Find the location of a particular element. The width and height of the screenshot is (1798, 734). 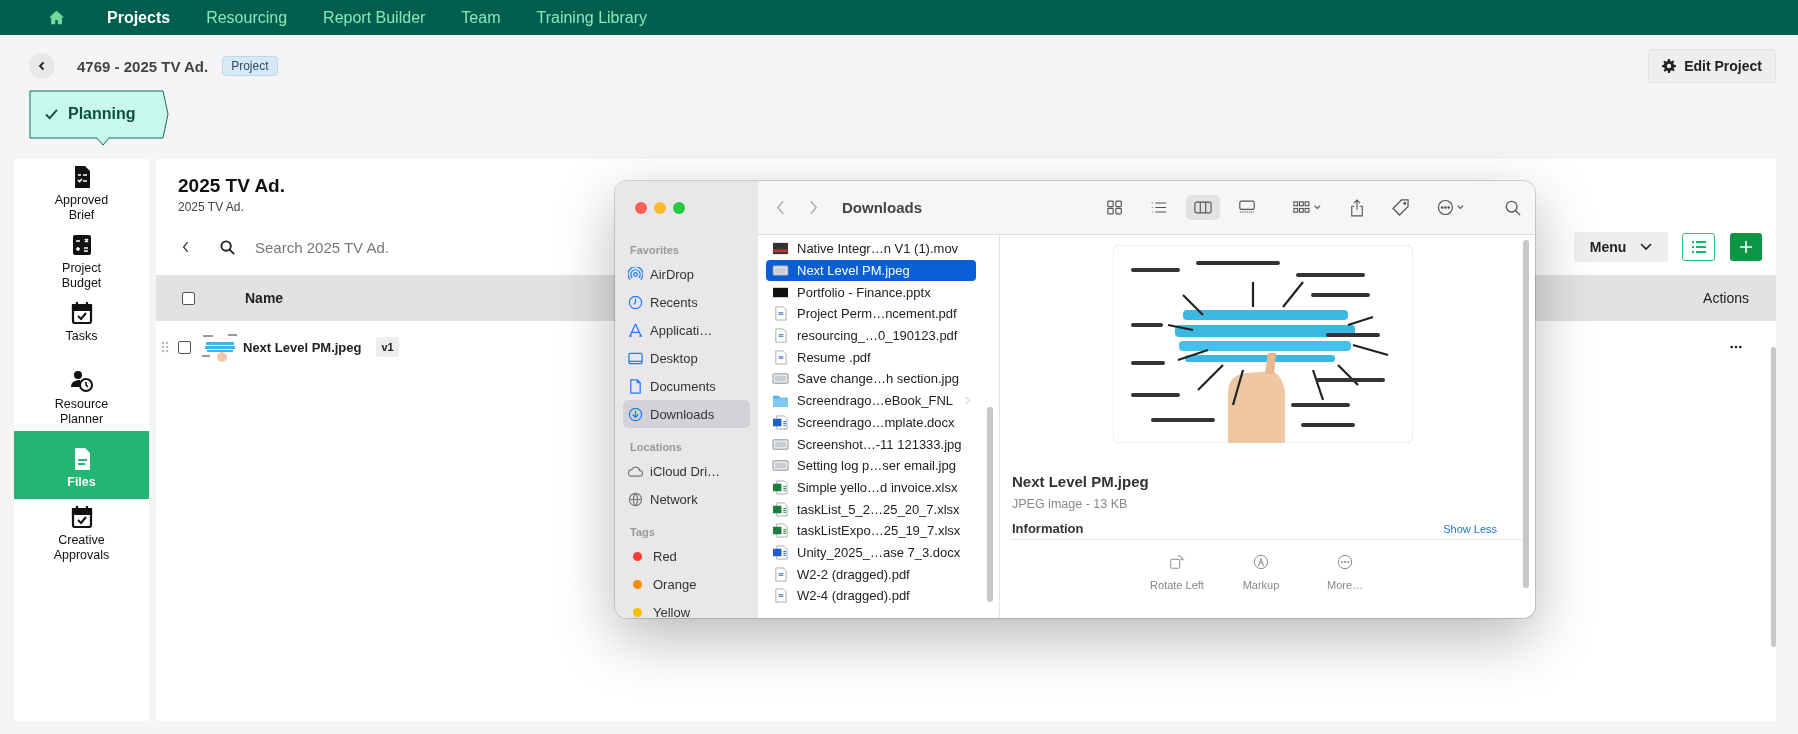

files-subtitle: 2025 TV Ad. is located at coordinates (211, 207).